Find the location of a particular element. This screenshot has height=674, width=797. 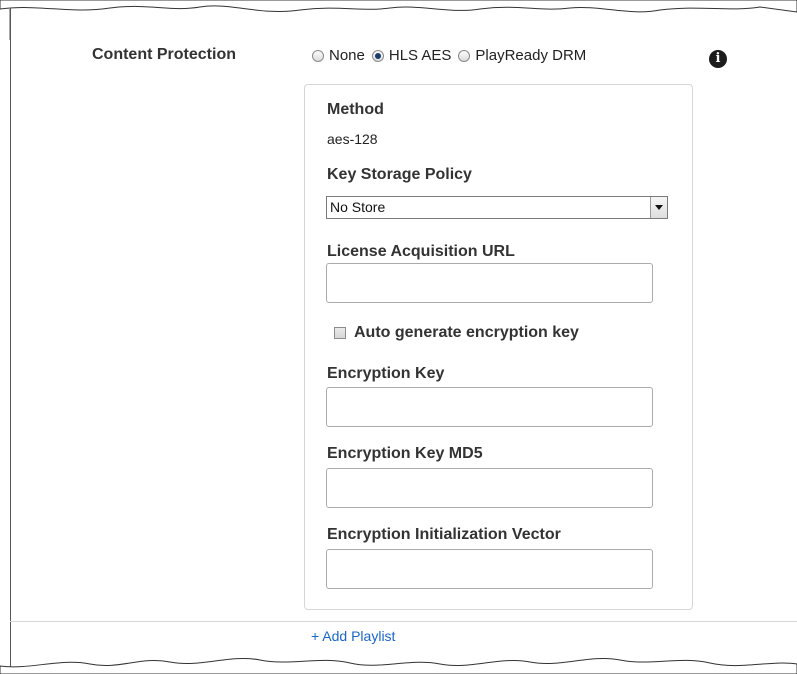

method-value: aes-128 is located at coordinates (352, 139).